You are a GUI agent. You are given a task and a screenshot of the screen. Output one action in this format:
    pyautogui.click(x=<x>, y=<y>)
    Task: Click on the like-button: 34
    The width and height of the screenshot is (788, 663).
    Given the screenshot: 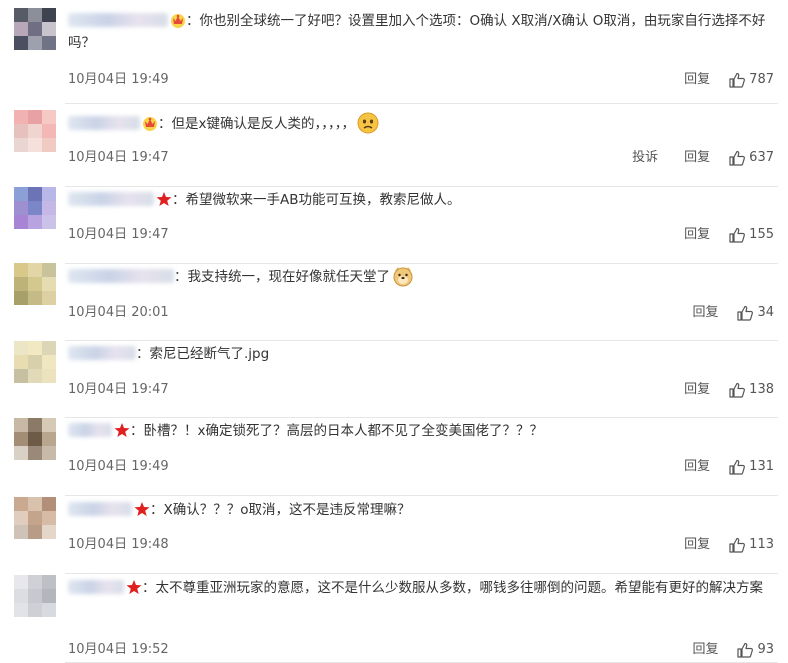 What is the action you would take?
    pyautogui.click(x=755, y=313)
    